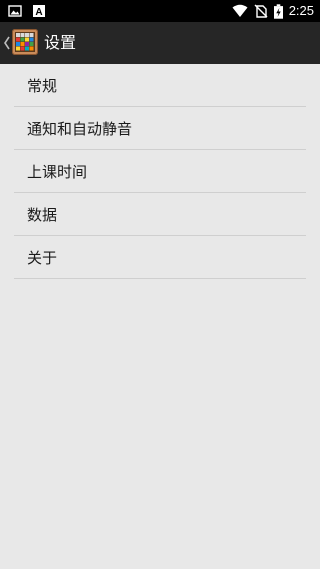 The height and width of the screenshot is (569, 320). Describe the element at coordinates (301, 10) in the screenshot. I see `clock: 2:25` at that location.